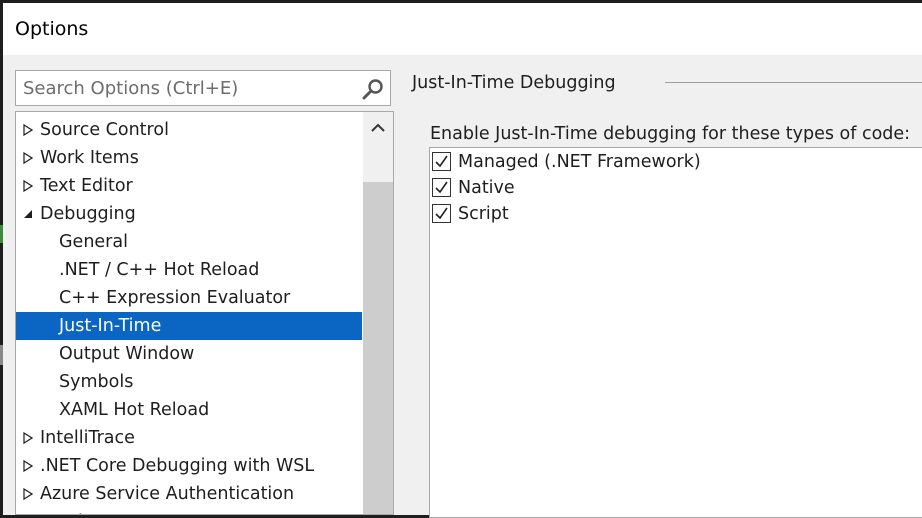 This screenshot has width=922, height=518. I want to click on tree-item: Text Editor, so click(189, 186).